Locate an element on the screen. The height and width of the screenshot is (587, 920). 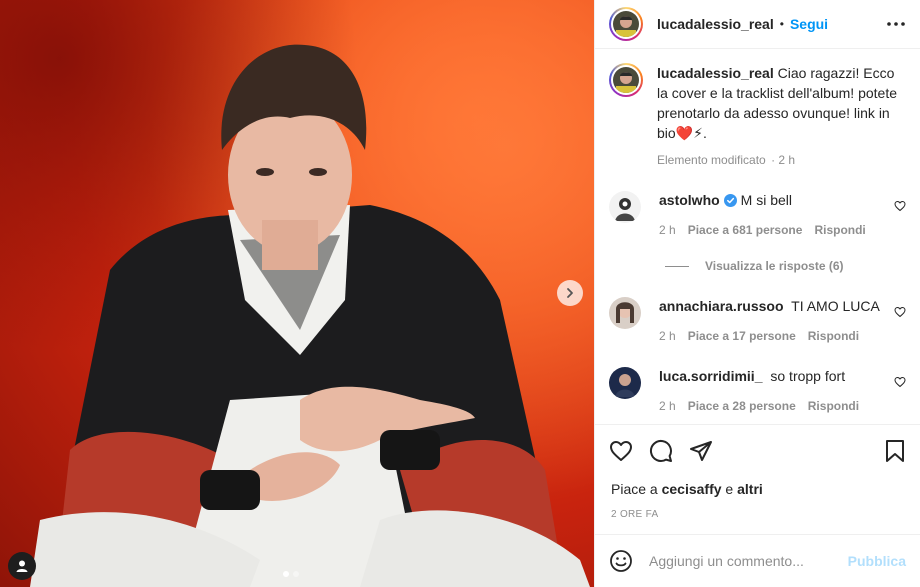
send-icon is located at coordinates (701, 451).